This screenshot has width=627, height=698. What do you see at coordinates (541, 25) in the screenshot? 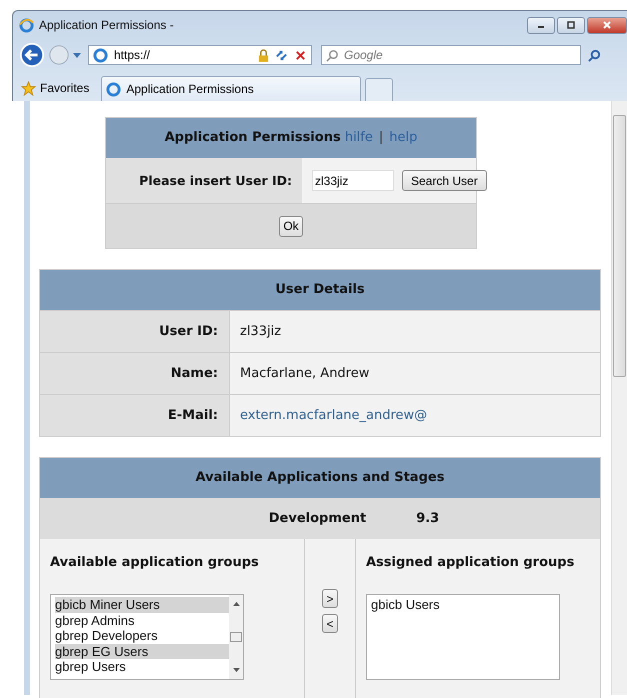
I see `minimize-button` at bounding box center [541, 25].